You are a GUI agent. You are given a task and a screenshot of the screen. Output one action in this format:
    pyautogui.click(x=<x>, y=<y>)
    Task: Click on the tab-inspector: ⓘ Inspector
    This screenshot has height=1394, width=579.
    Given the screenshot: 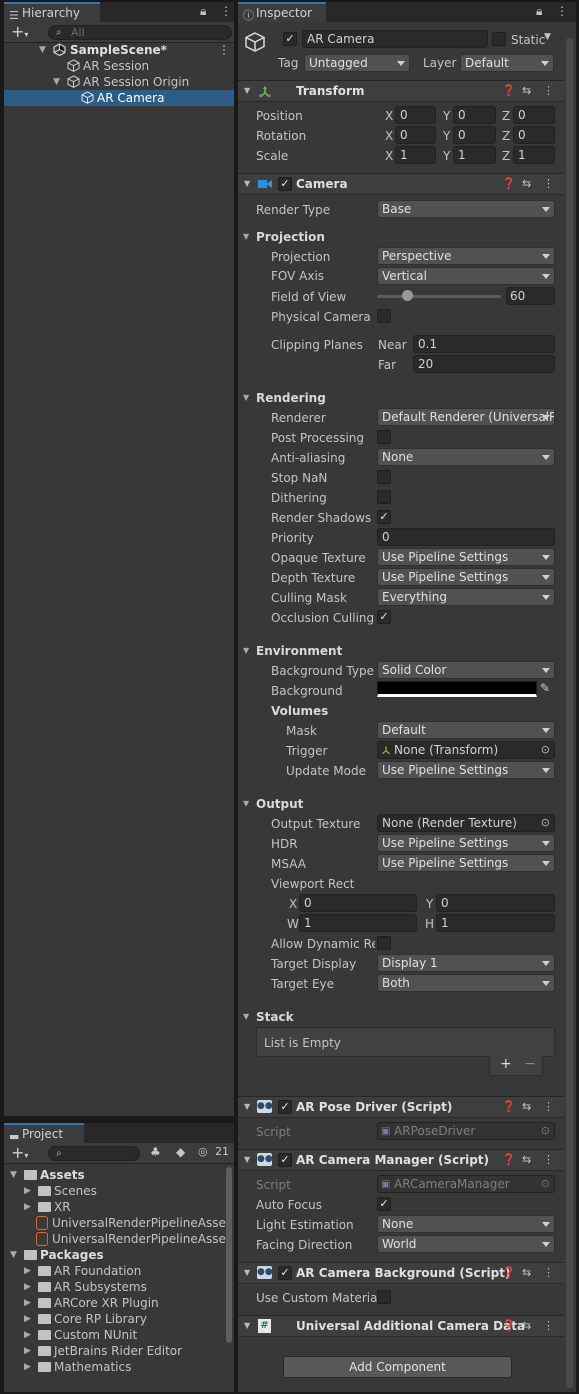 What is the action you would take?
    pyautogui.click(x=282, y=12)
    